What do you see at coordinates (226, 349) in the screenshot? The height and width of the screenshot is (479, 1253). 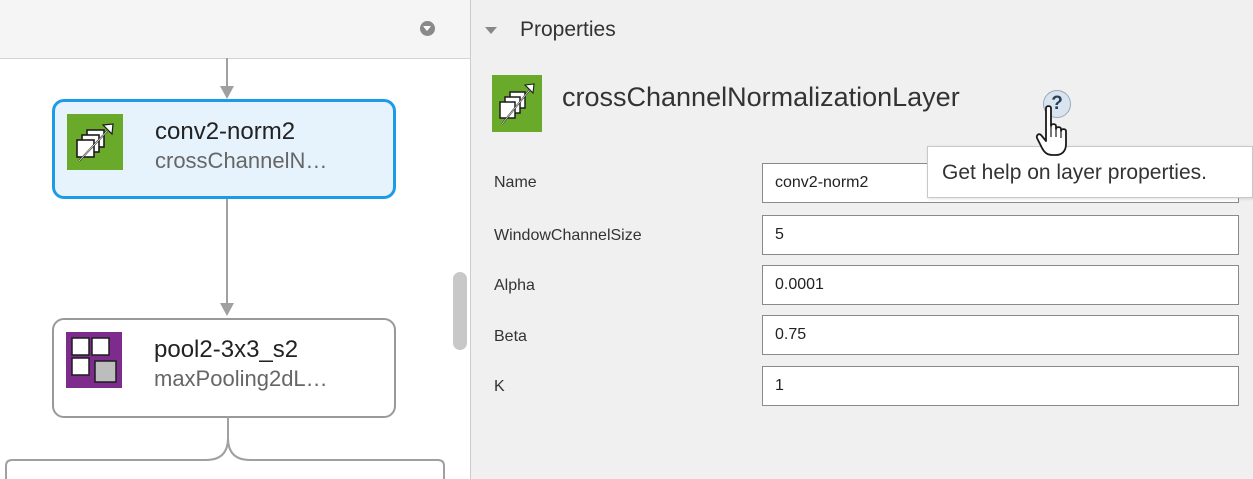 I see `layer-node-name: pool2-3x3_s2` at bounding box center [226, 349].